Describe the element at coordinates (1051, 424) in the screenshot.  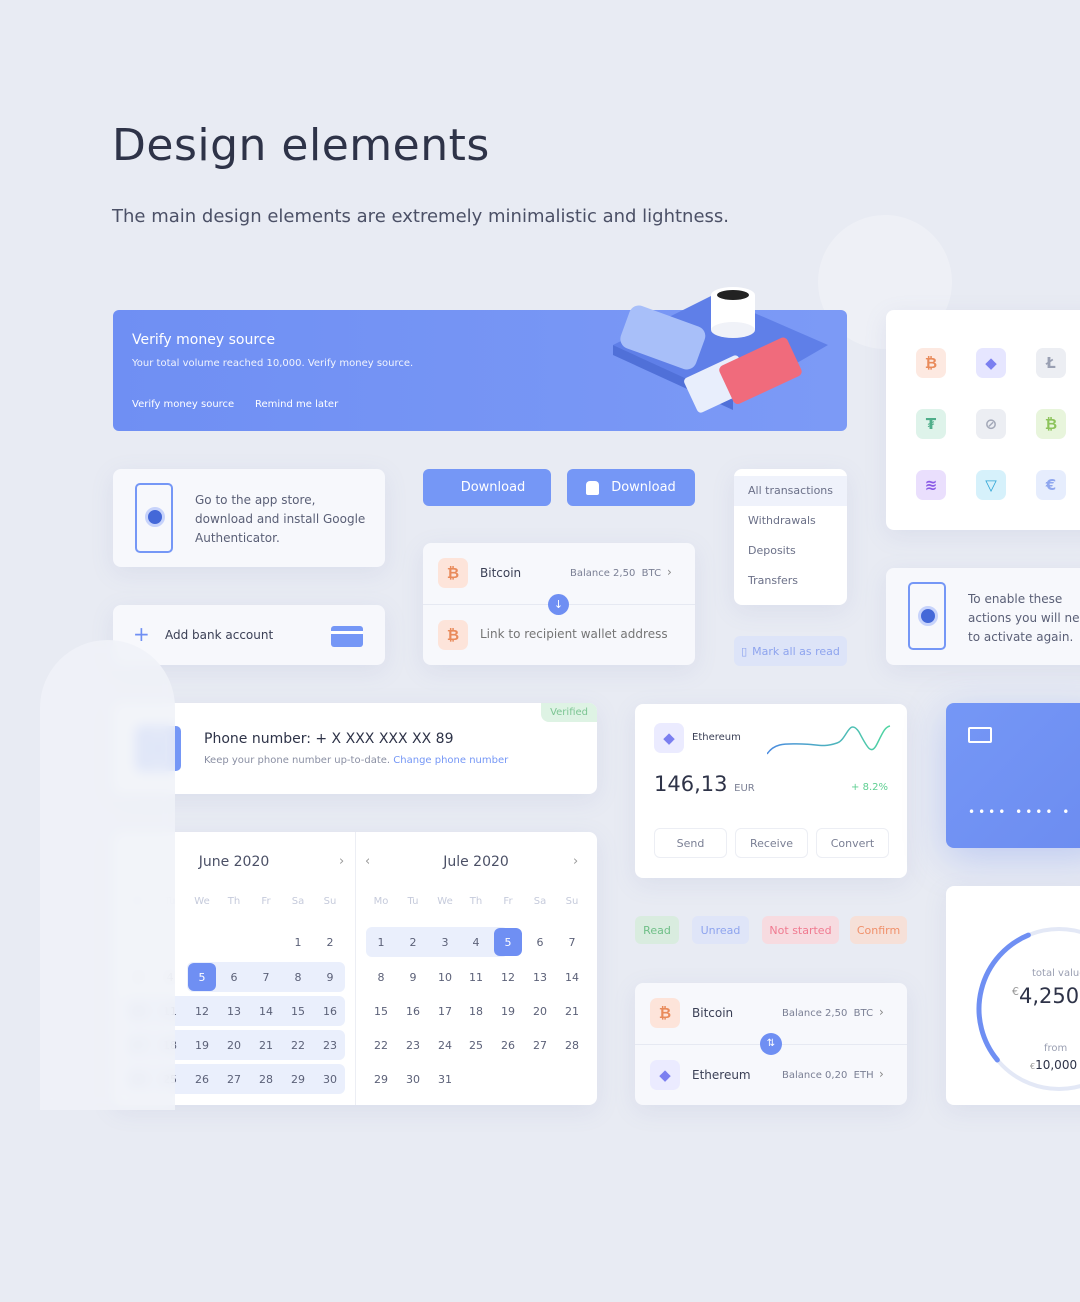
I see `bitcoin-cash-icon: ₿` at that location.